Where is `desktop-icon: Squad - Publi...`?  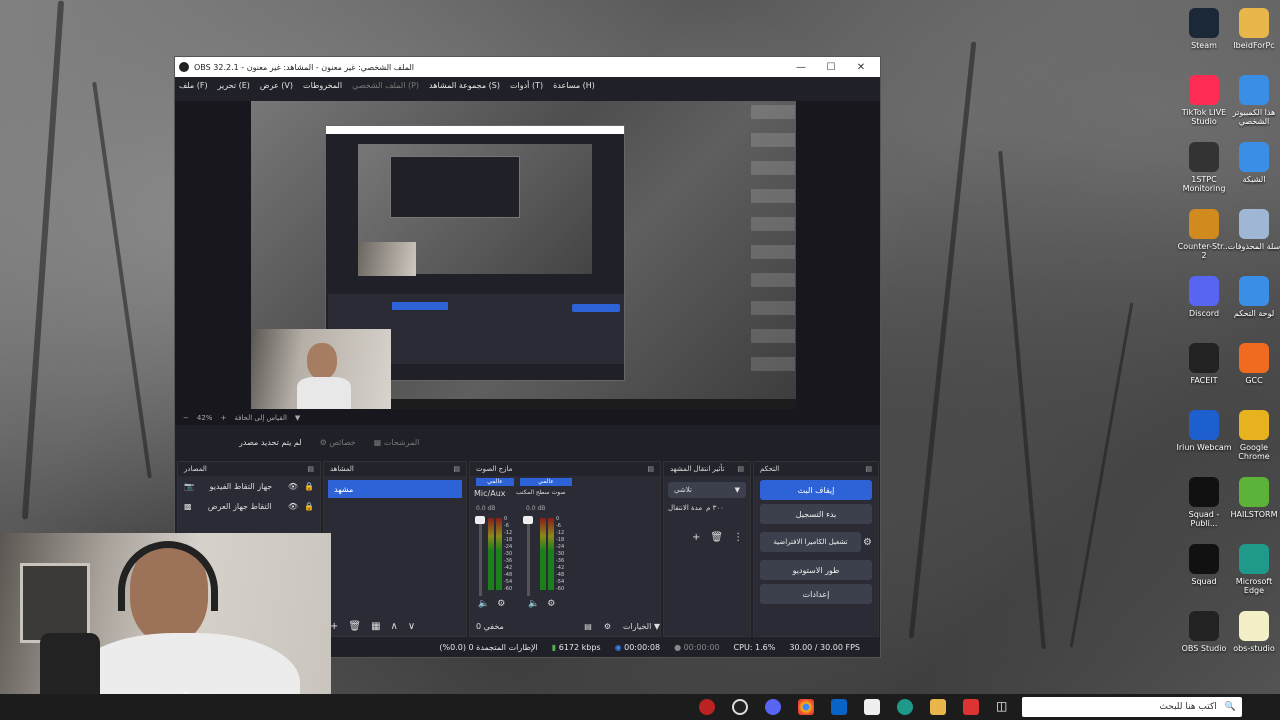 desktop-icon: Squad - Publi... is located at coordinates (1204, 502).